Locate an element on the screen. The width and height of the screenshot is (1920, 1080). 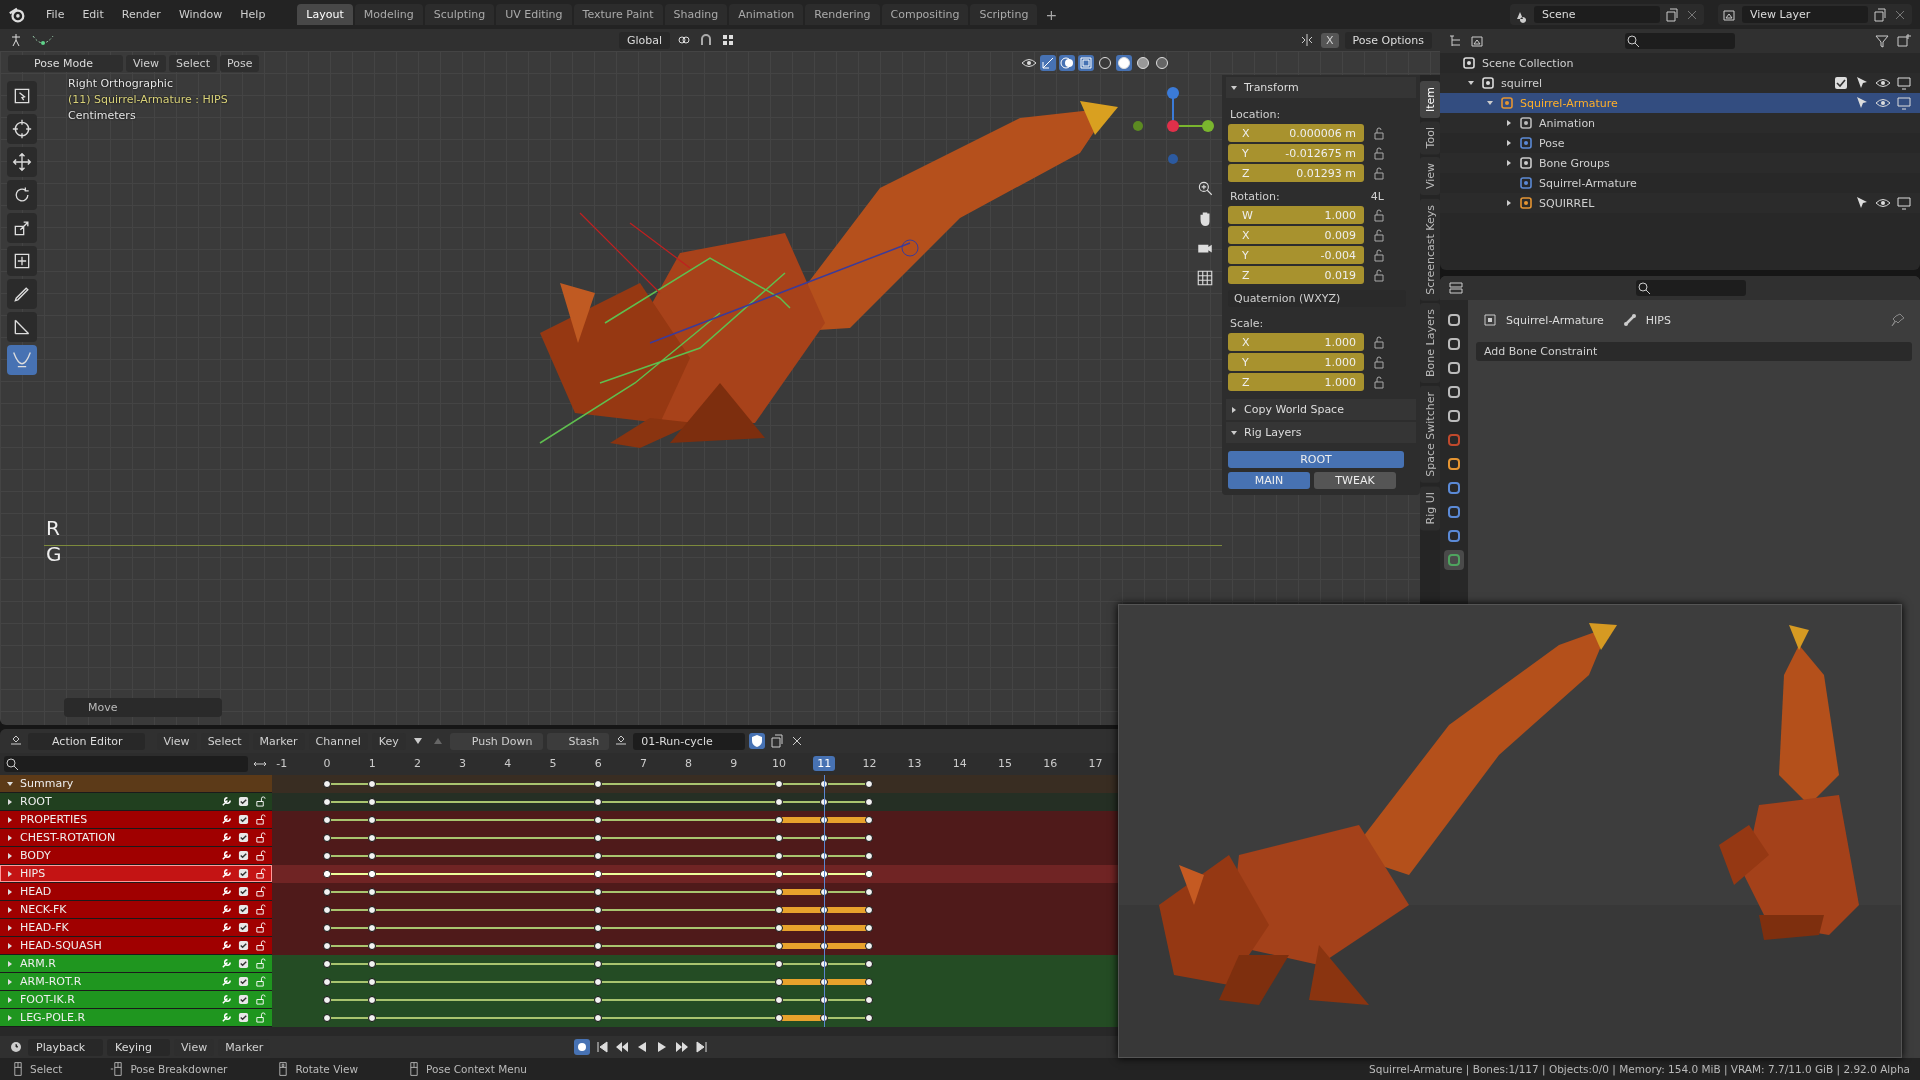
channel-row: HEAD is located at coordinates (136, 892).